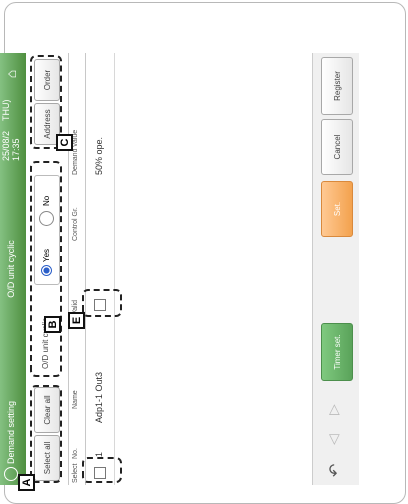  I want to click on callout-e-box, so click(102, 303).